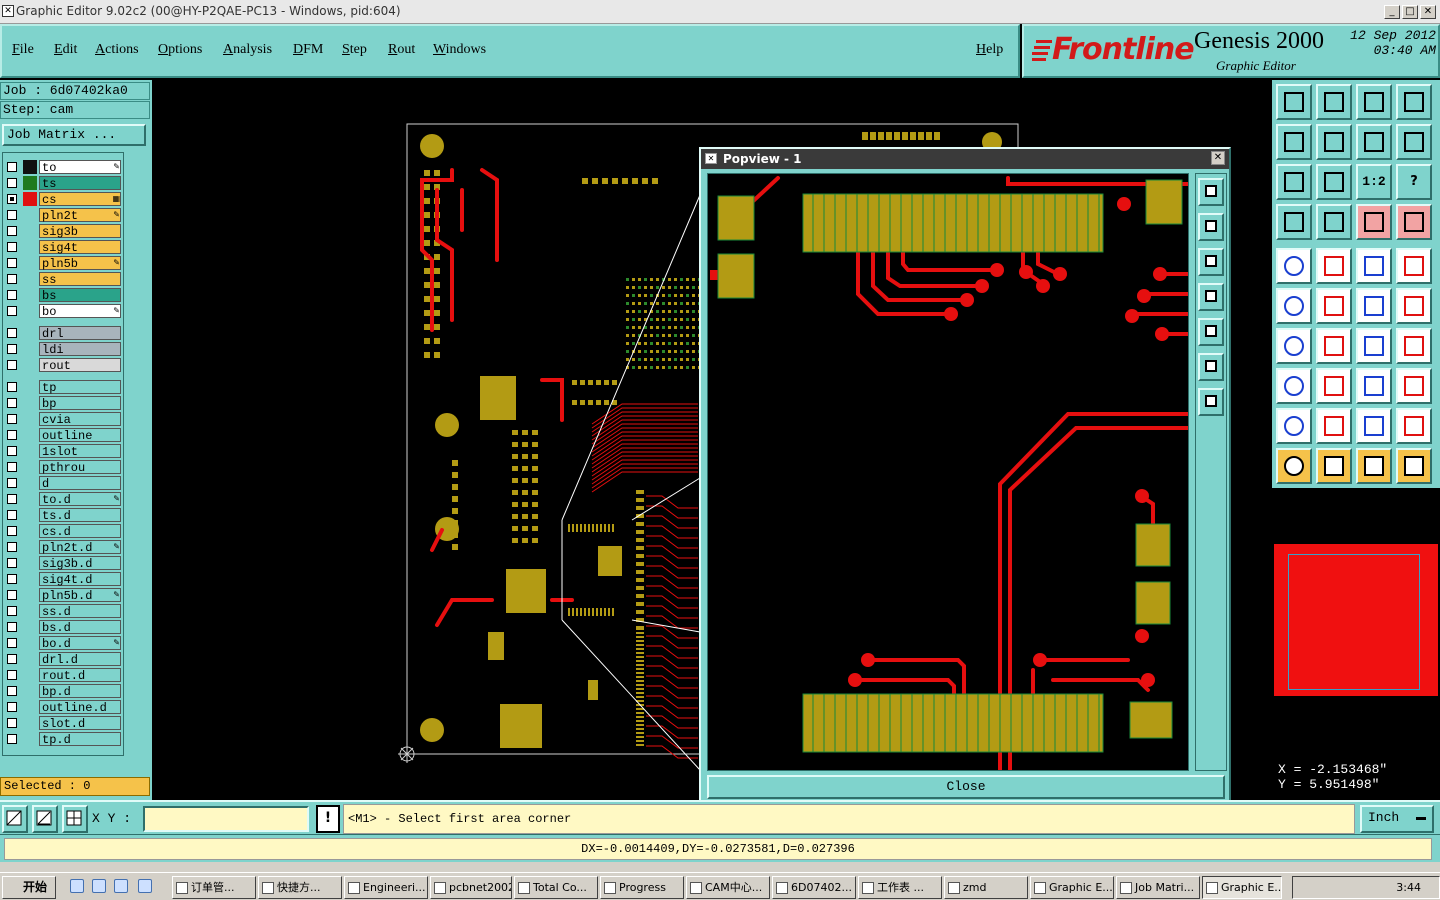  I want to click on export-button, so click(1334, 142).